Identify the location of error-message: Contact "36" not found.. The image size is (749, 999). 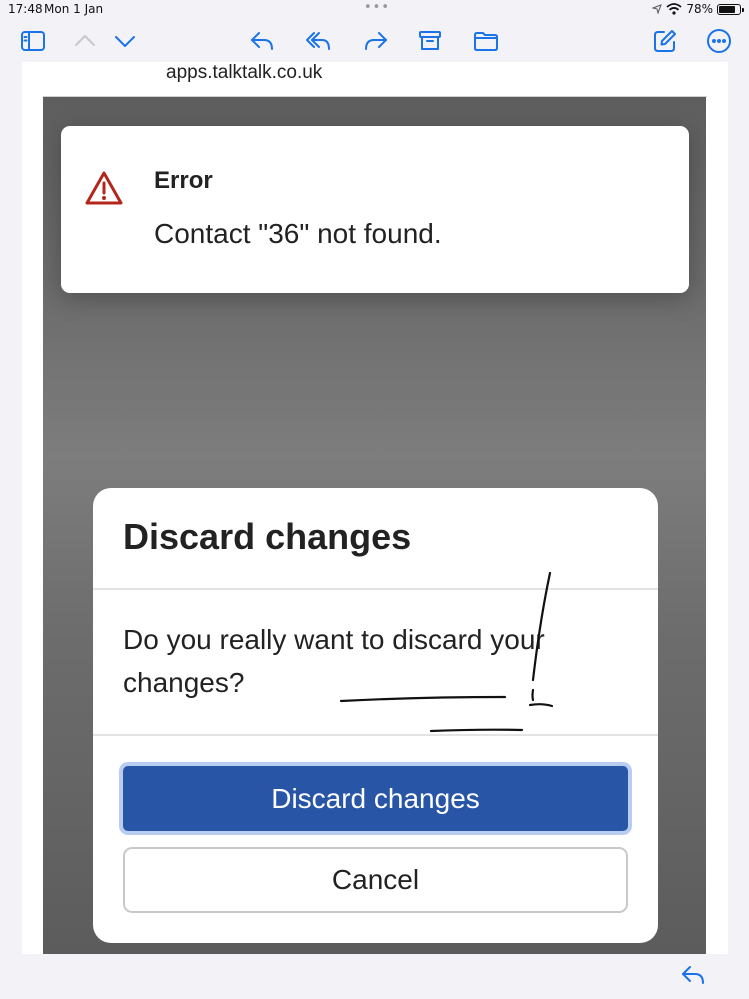
(298, 233).